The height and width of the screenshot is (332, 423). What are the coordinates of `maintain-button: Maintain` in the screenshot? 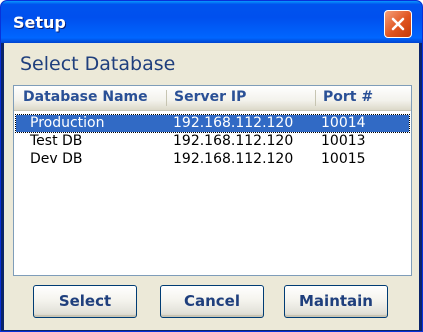 It's located at (336, 301).